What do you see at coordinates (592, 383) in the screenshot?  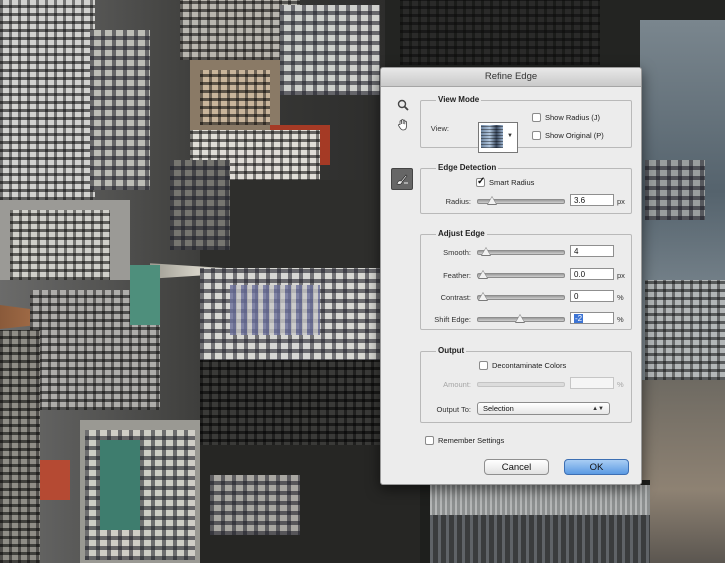 I see `amount-input` at bounding box center [592, 383].